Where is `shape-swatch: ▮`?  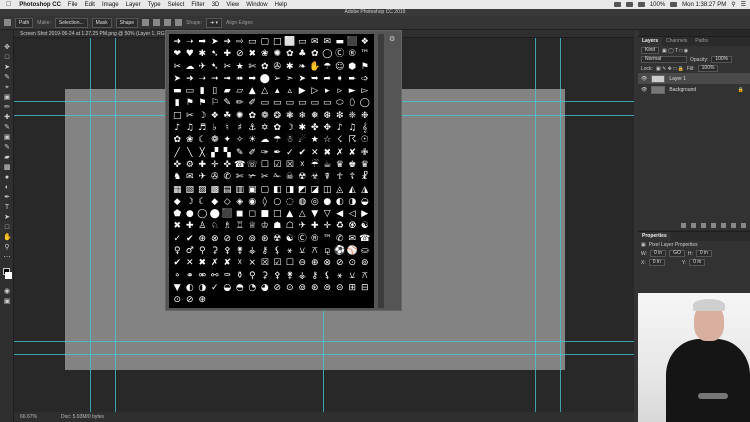 shape-swatch: ▮ is located at coordinates (202, 91).